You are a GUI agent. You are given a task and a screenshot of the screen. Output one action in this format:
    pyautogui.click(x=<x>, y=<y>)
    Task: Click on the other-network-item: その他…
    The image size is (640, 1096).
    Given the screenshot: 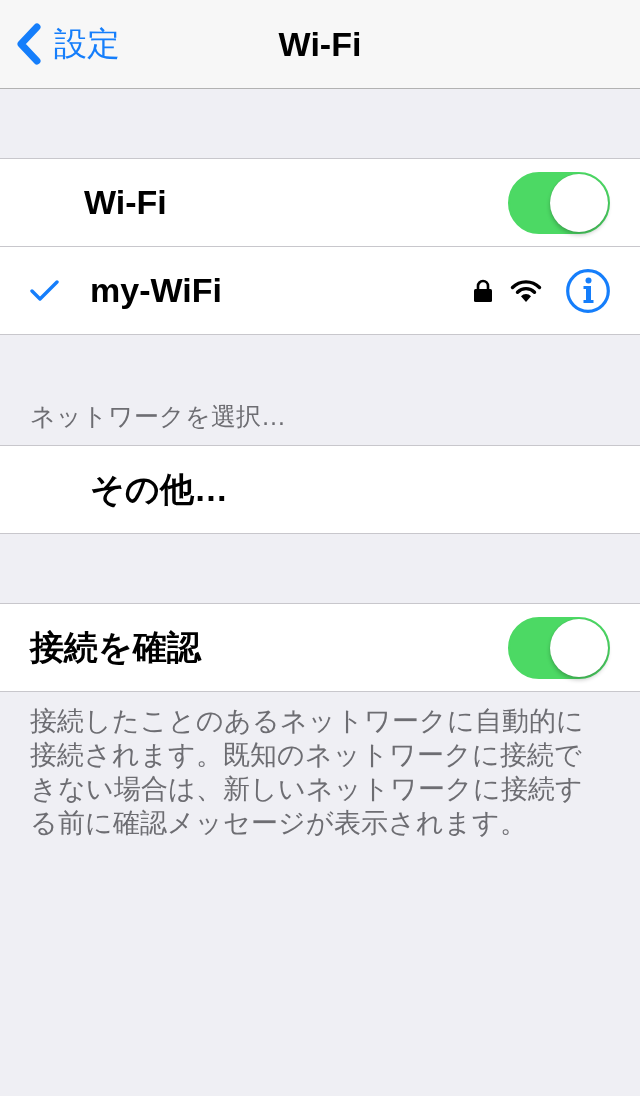 What is the action you would take?
    pyautogui.click(x=159, y=489)
    